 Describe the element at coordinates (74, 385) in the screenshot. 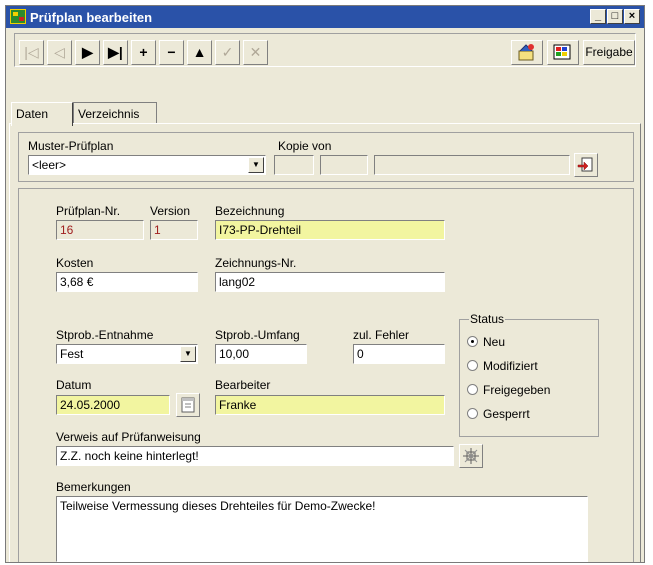

I see `datum-label: Datum` at that location.